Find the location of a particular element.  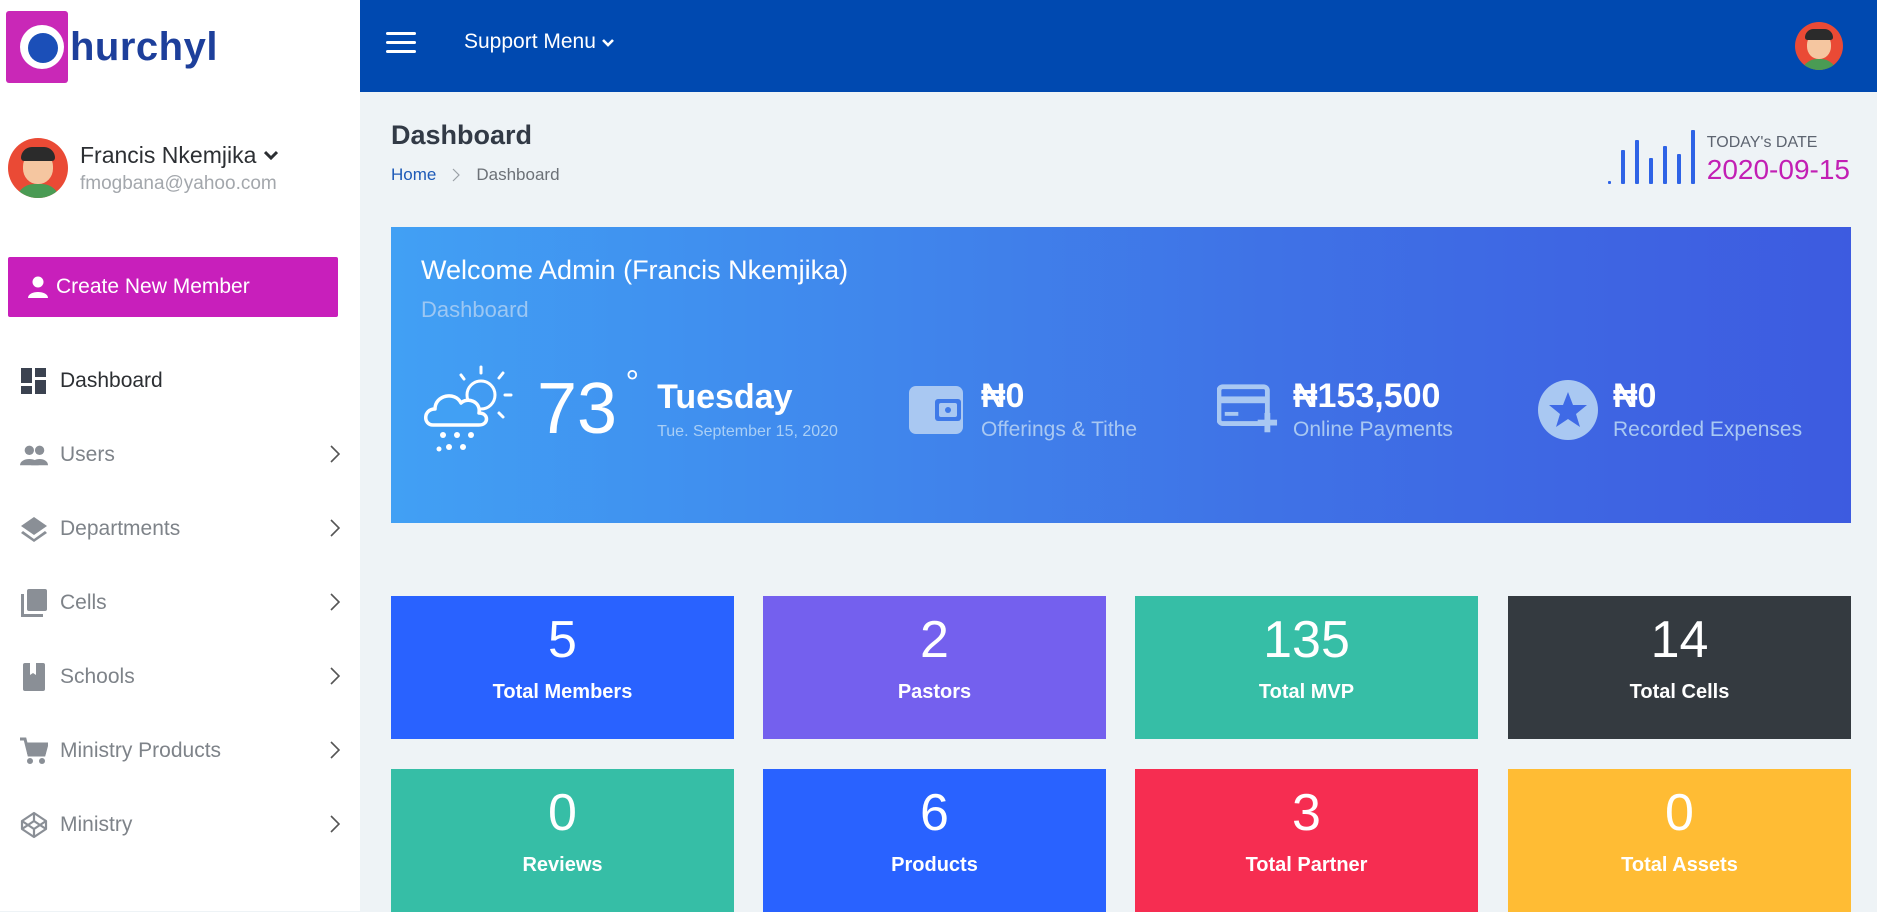

create-new-member-button: Create New Member is located at coordinates (173, 287).